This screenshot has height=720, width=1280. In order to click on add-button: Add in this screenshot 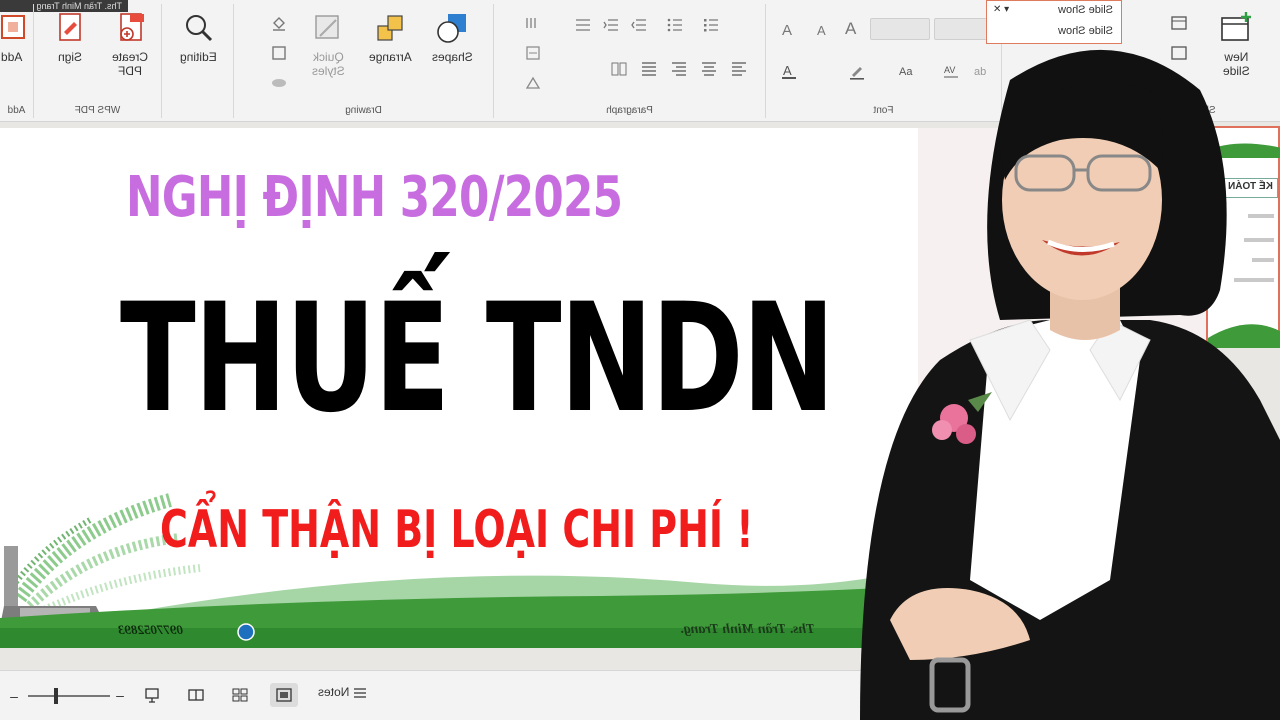, I will do `click(17, 55)`.